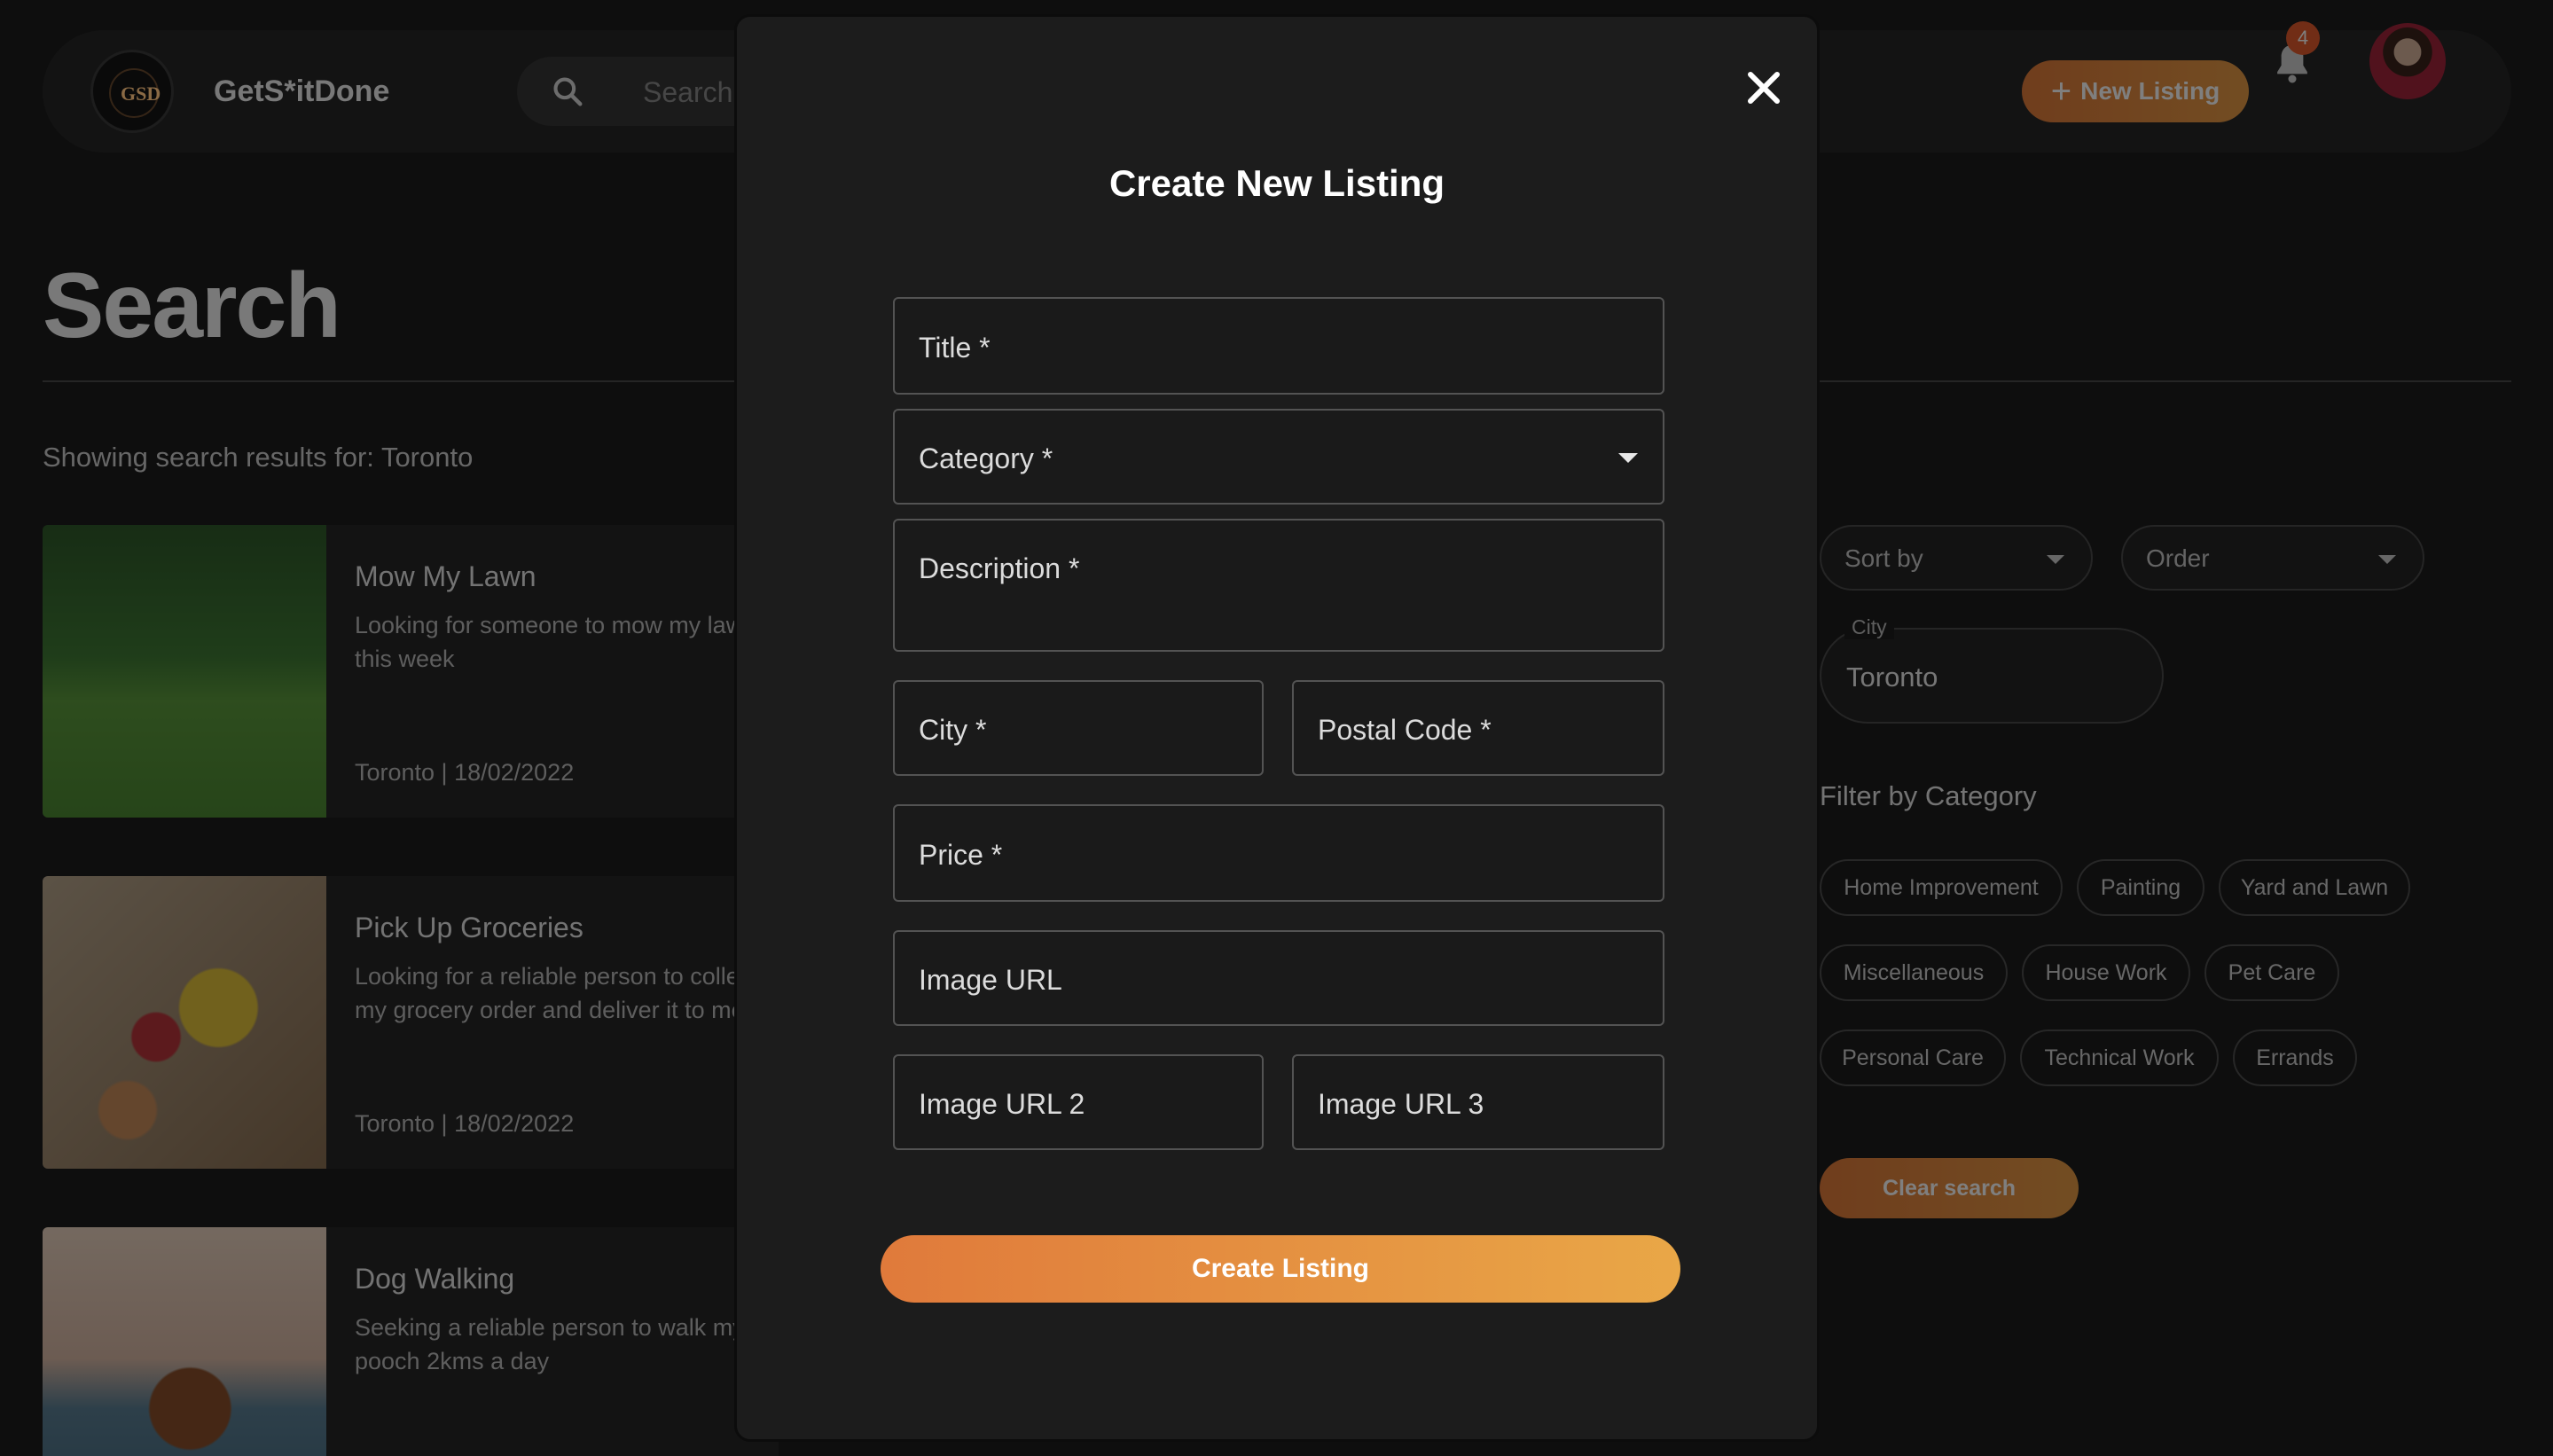 The height and width of the screenshot is (1456, 2553). I want to click on title-field: Title *, so click(1279, 346).